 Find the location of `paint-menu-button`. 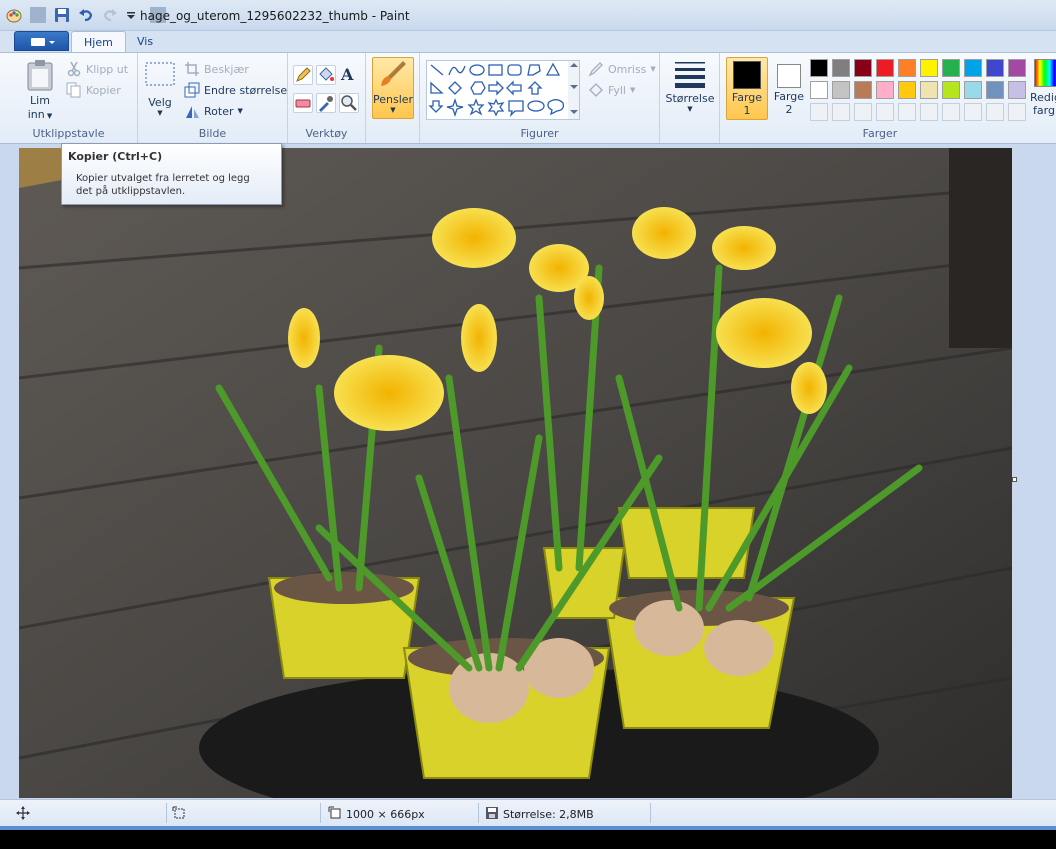

paint-menu-button is located at coordinates (41, 41).